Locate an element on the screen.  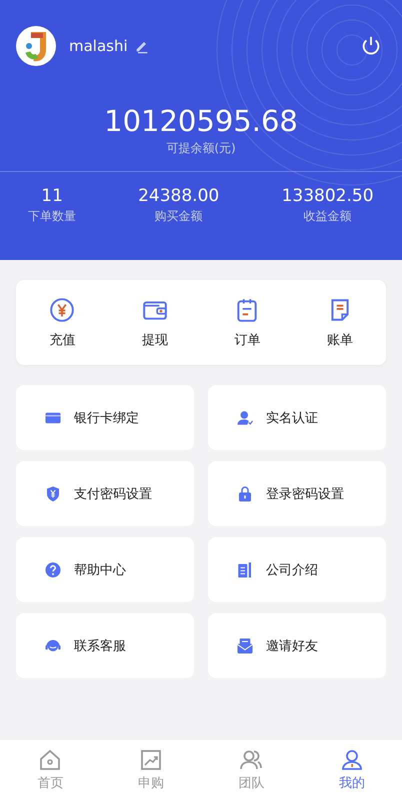
stat-value: 24388.00 is located at coordinates (179, 196).